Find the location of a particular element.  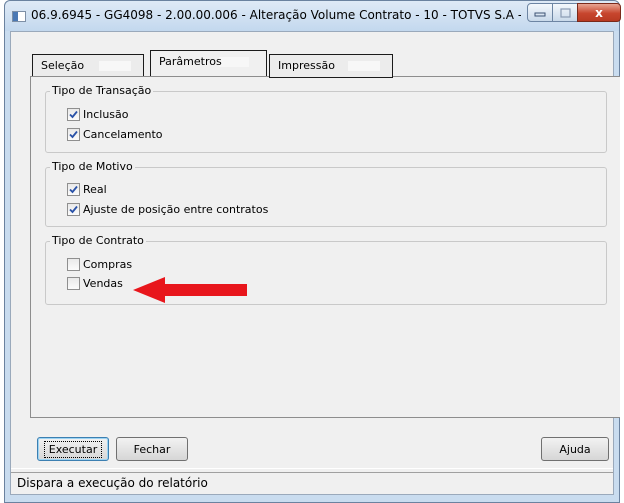

close-button: x is located at coordinates (599, 12).